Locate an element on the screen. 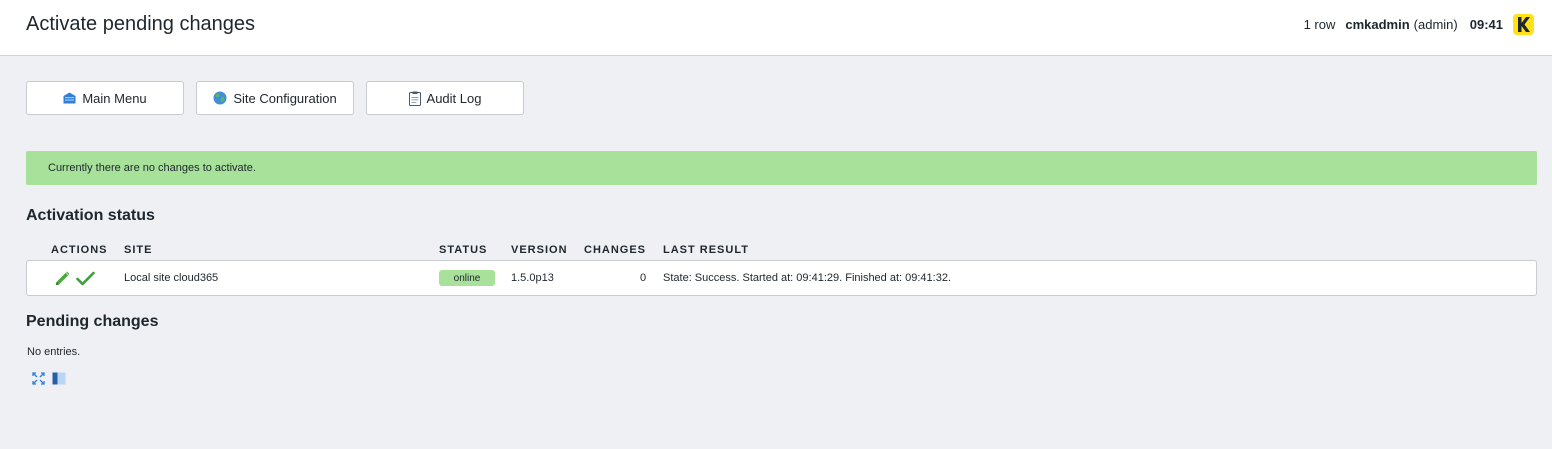 The height and width of the screenshot is (449, 1552). sidebar-toggle-icon is located at coordinates (59, 381).